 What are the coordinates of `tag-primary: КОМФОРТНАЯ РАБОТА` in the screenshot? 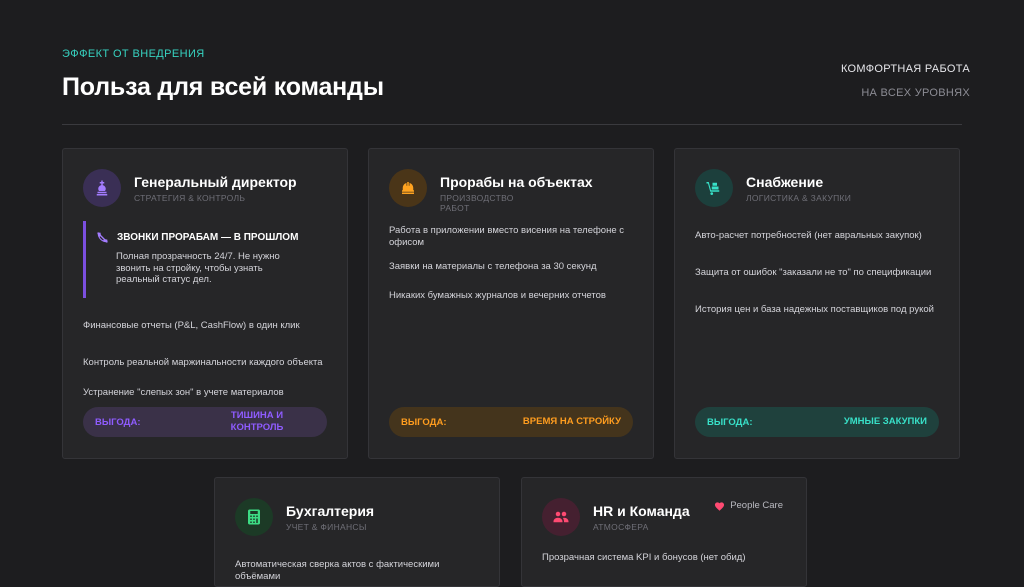 It's located at (905, 69).